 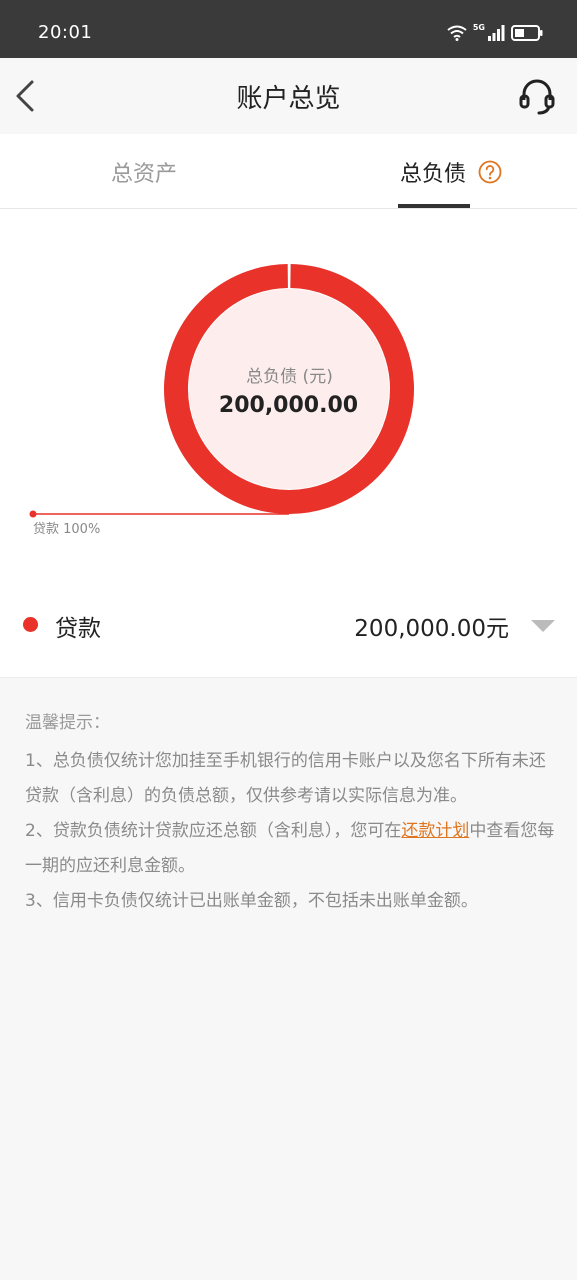 I want to click on repayment-plan-link: 还款计划, so click(x=435, y=831).